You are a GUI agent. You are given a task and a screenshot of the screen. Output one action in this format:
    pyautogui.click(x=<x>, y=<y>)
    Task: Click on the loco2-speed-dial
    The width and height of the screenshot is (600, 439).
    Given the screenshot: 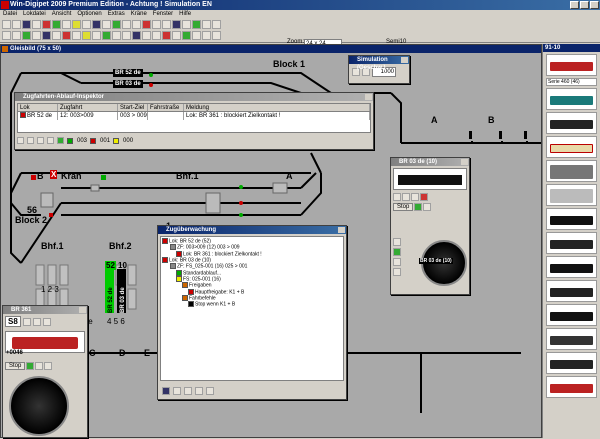 What is the action you would take?
    pyautogui.click(x=39, y=406)
    